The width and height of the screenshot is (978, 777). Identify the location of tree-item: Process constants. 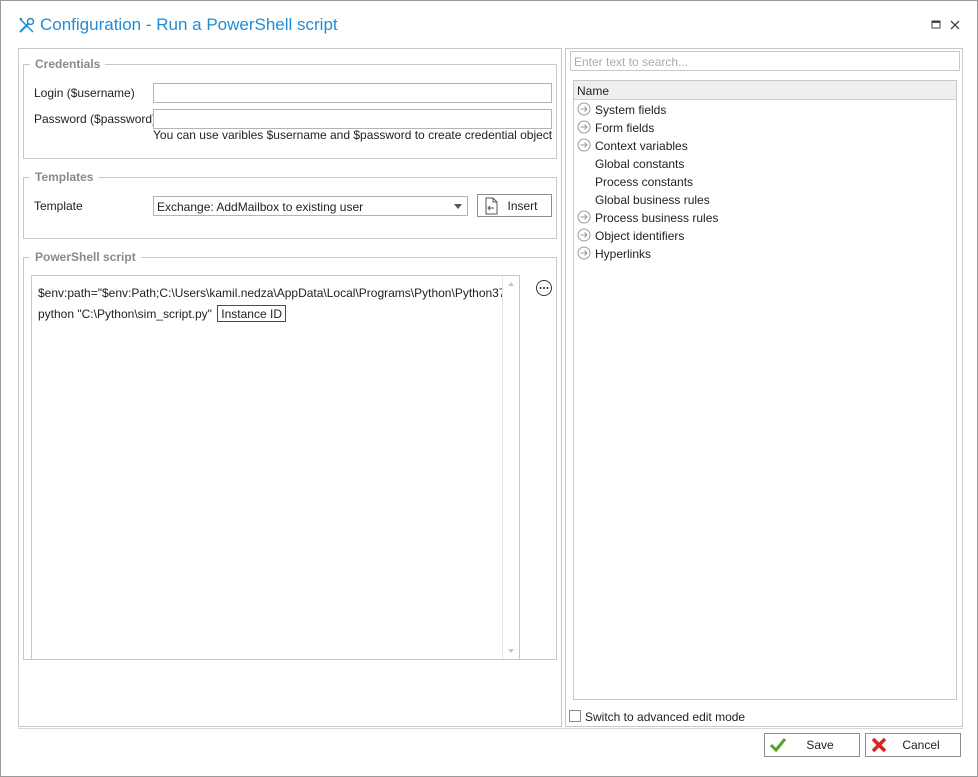
(765, 182).